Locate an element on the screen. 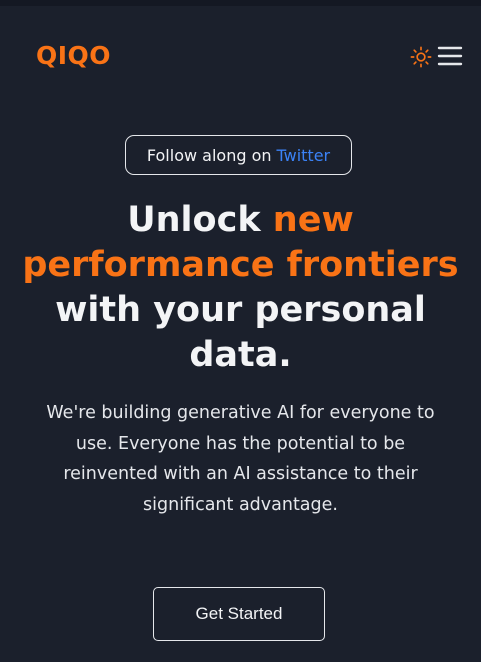 This screenshot has height=662, width=481. headline-part1: Unlock is located at coordinates (194, 220).